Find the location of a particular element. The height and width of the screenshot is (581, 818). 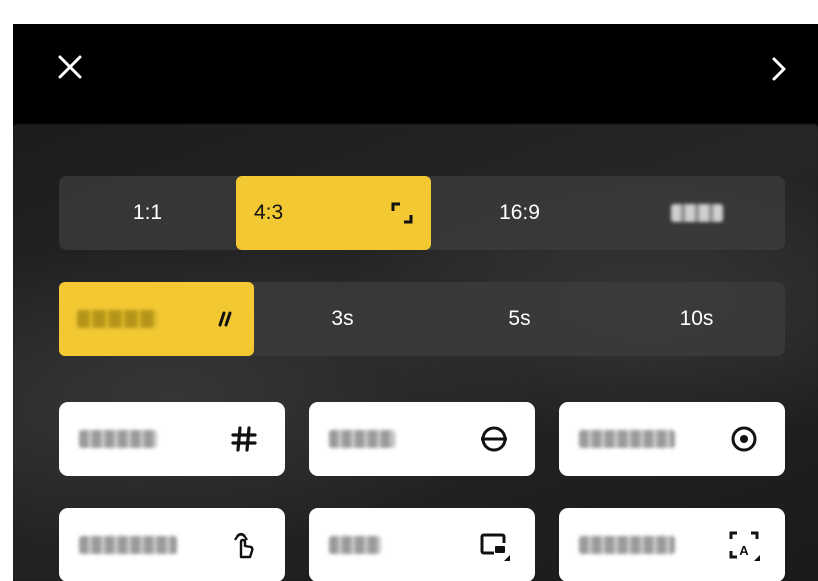

scan-text-icon: A is located at coordinates (744, 545).